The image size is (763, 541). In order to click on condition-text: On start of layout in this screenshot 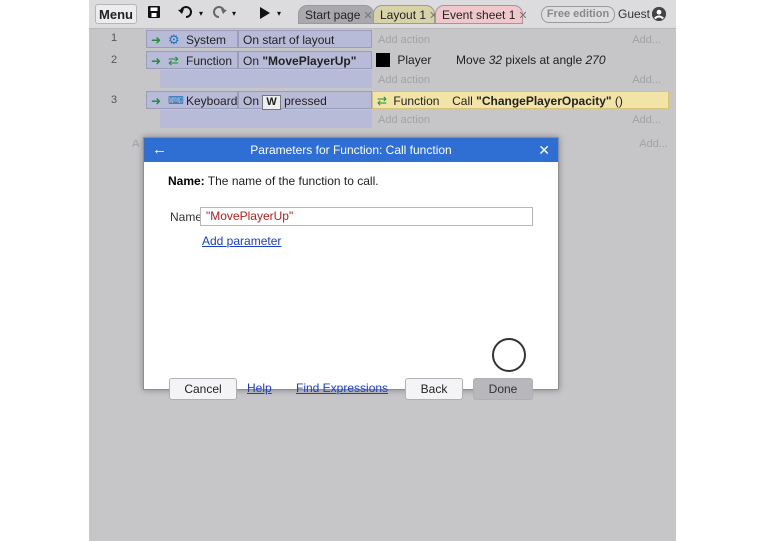, I will do `click(305, 39)`.